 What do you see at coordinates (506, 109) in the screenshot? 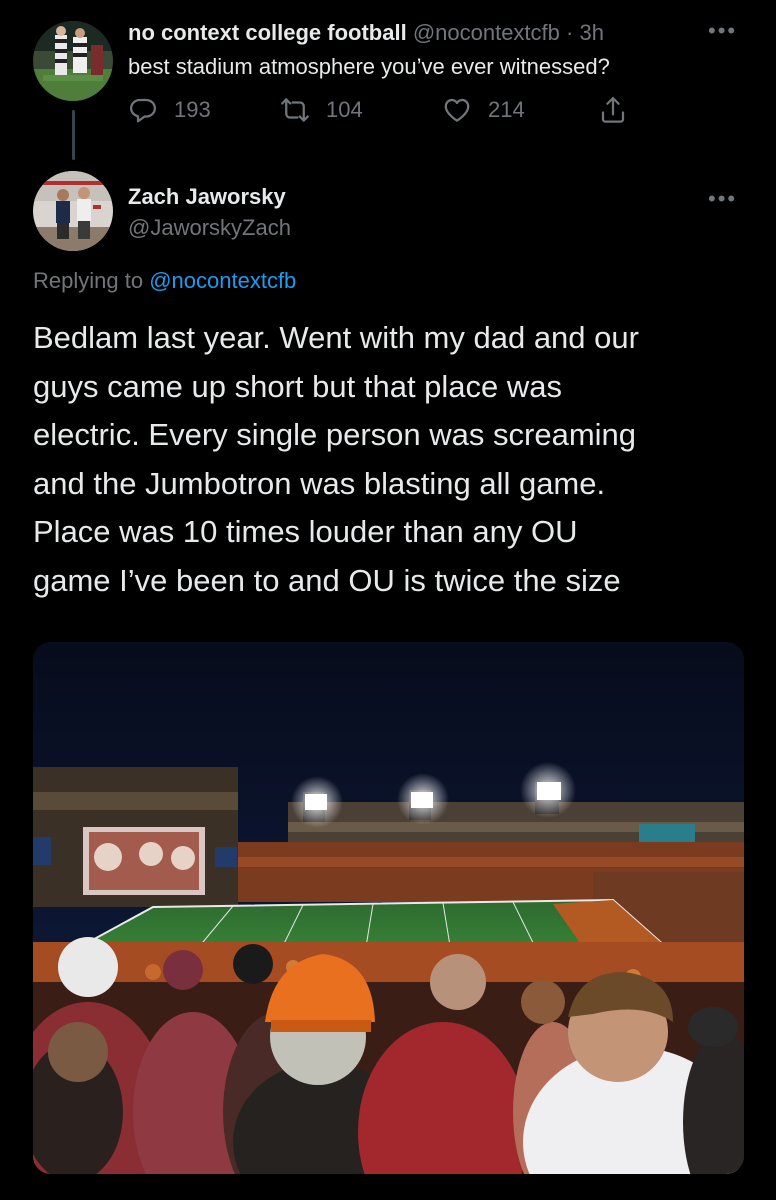
I see `like-count: 214` at bounding box center [506, 109].